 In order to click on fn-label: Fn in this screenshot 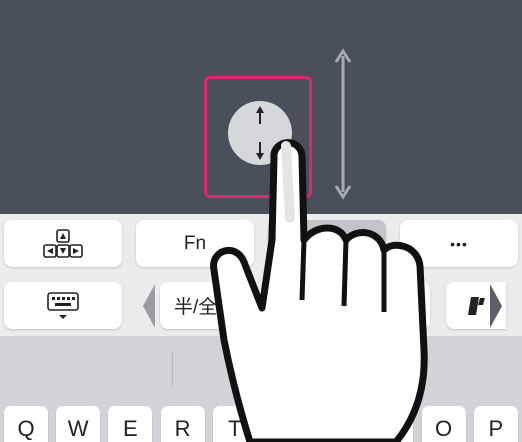, I will do `click(195, 243)`.